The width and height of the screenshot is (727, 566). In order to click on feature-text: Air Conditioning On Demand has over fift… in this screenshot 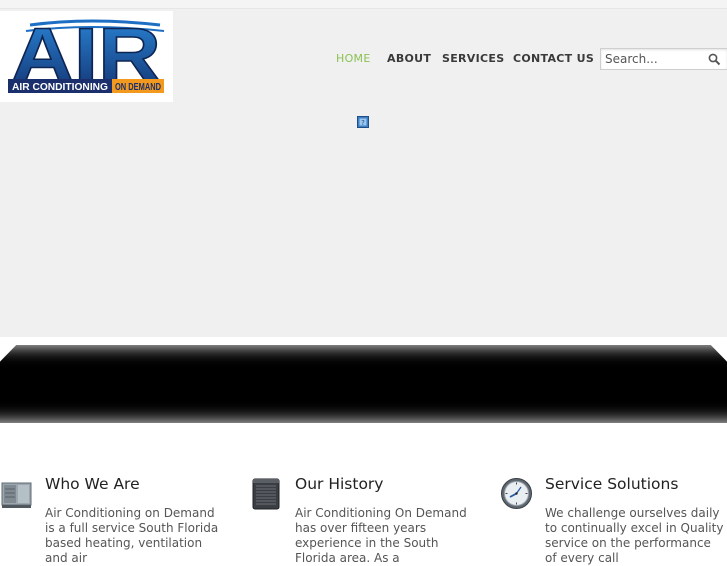, I will do `click(381, 535)`.